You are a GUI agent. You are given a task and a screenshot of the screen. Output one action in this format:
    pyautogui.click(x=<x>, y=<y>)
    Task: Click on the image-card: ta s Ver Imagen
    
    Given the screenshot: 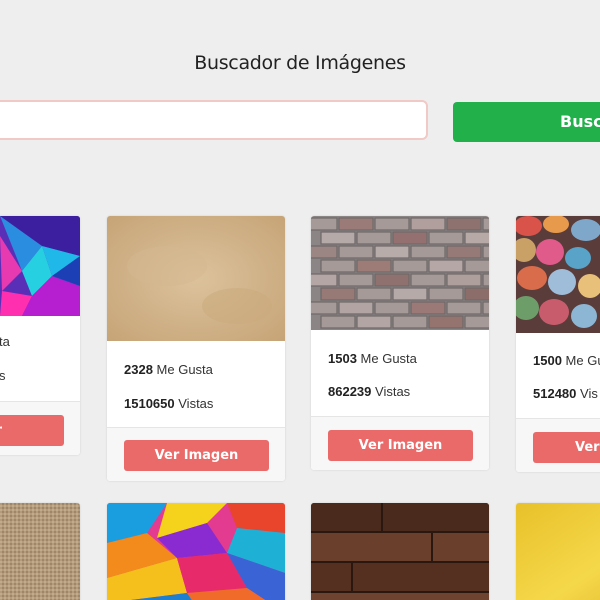 What is the action you would take?
    pyautogui.click(x=40, y=335)
    